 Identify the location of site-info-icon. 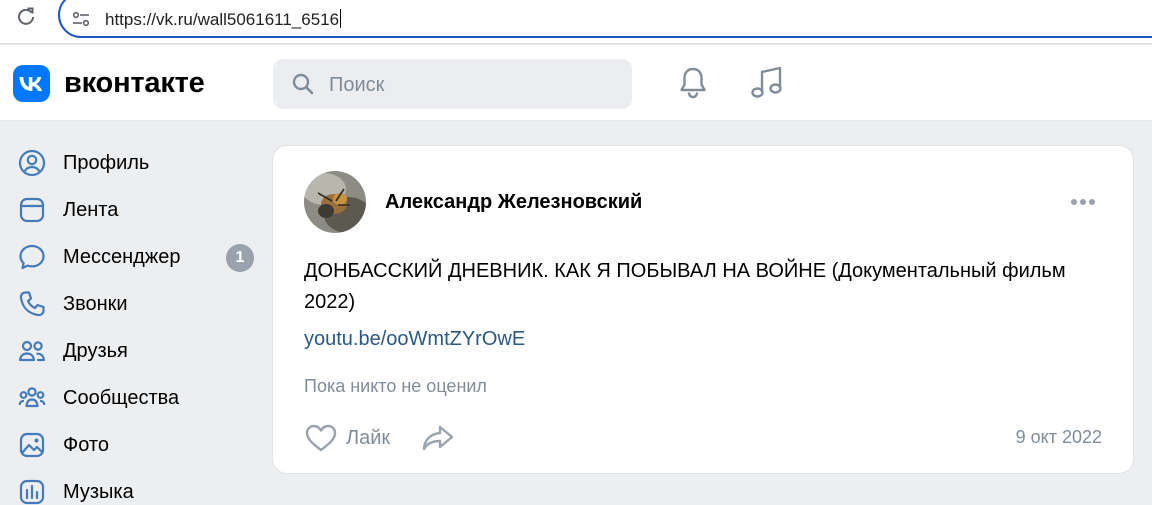
(81, 19).